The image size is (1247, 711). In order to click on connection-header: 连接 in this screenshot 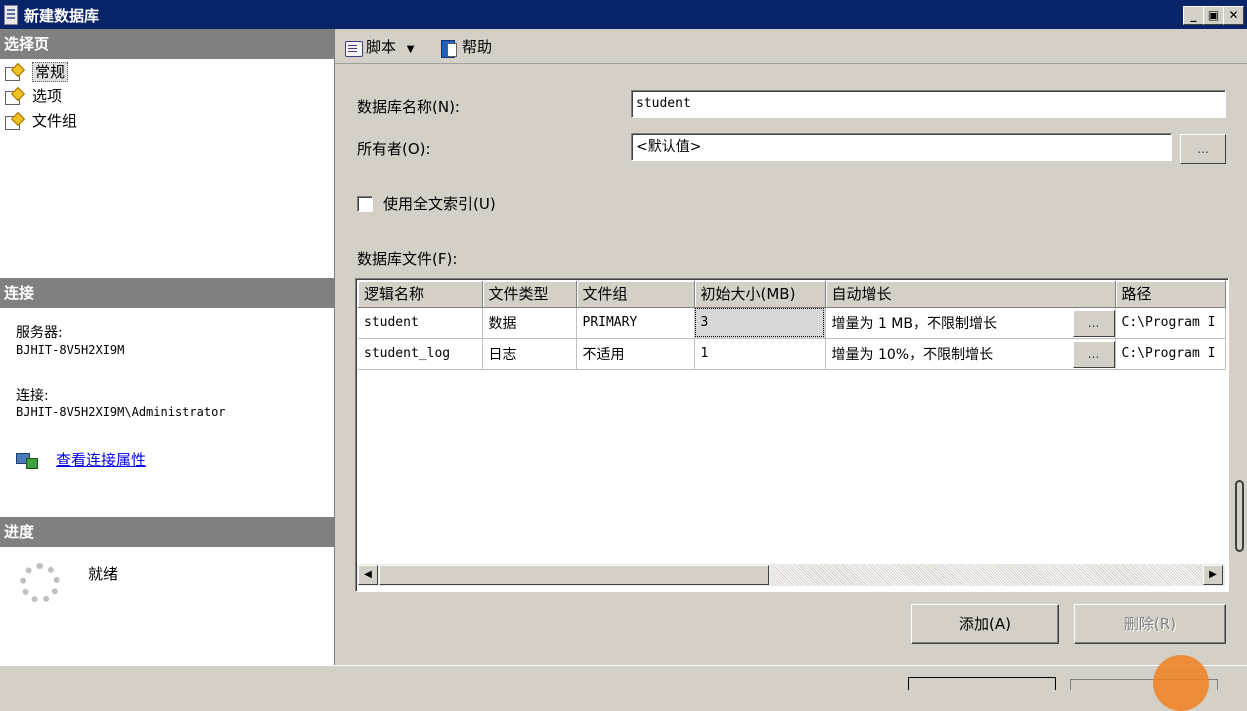, I will do `click(167, 293)`.